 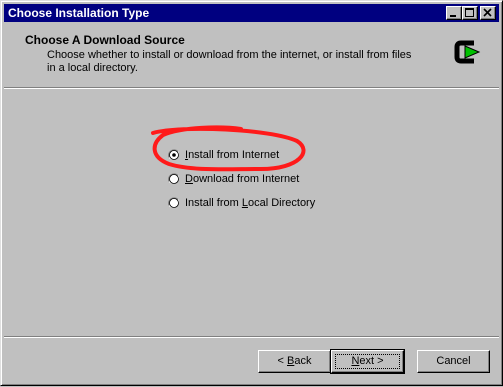 I want to click on radio-label: Download from Internet, so click(x=242, y=179).